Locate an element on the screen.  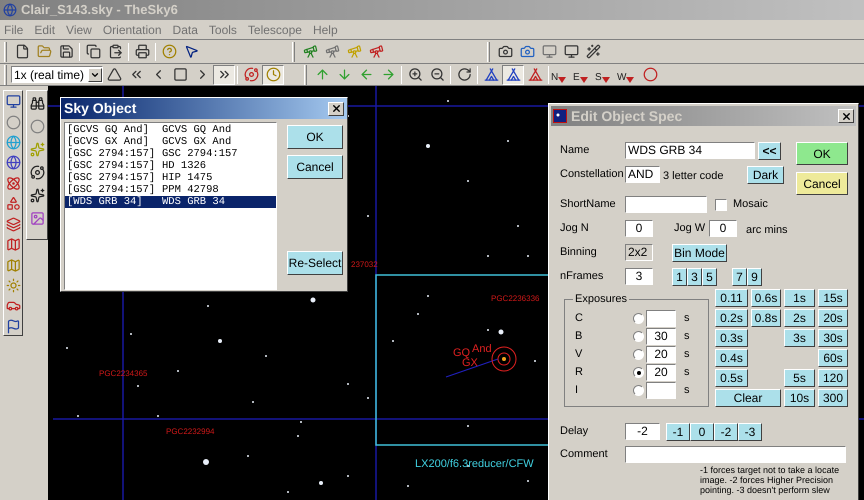
input-field: 30 is located at coordinates (661, 336).